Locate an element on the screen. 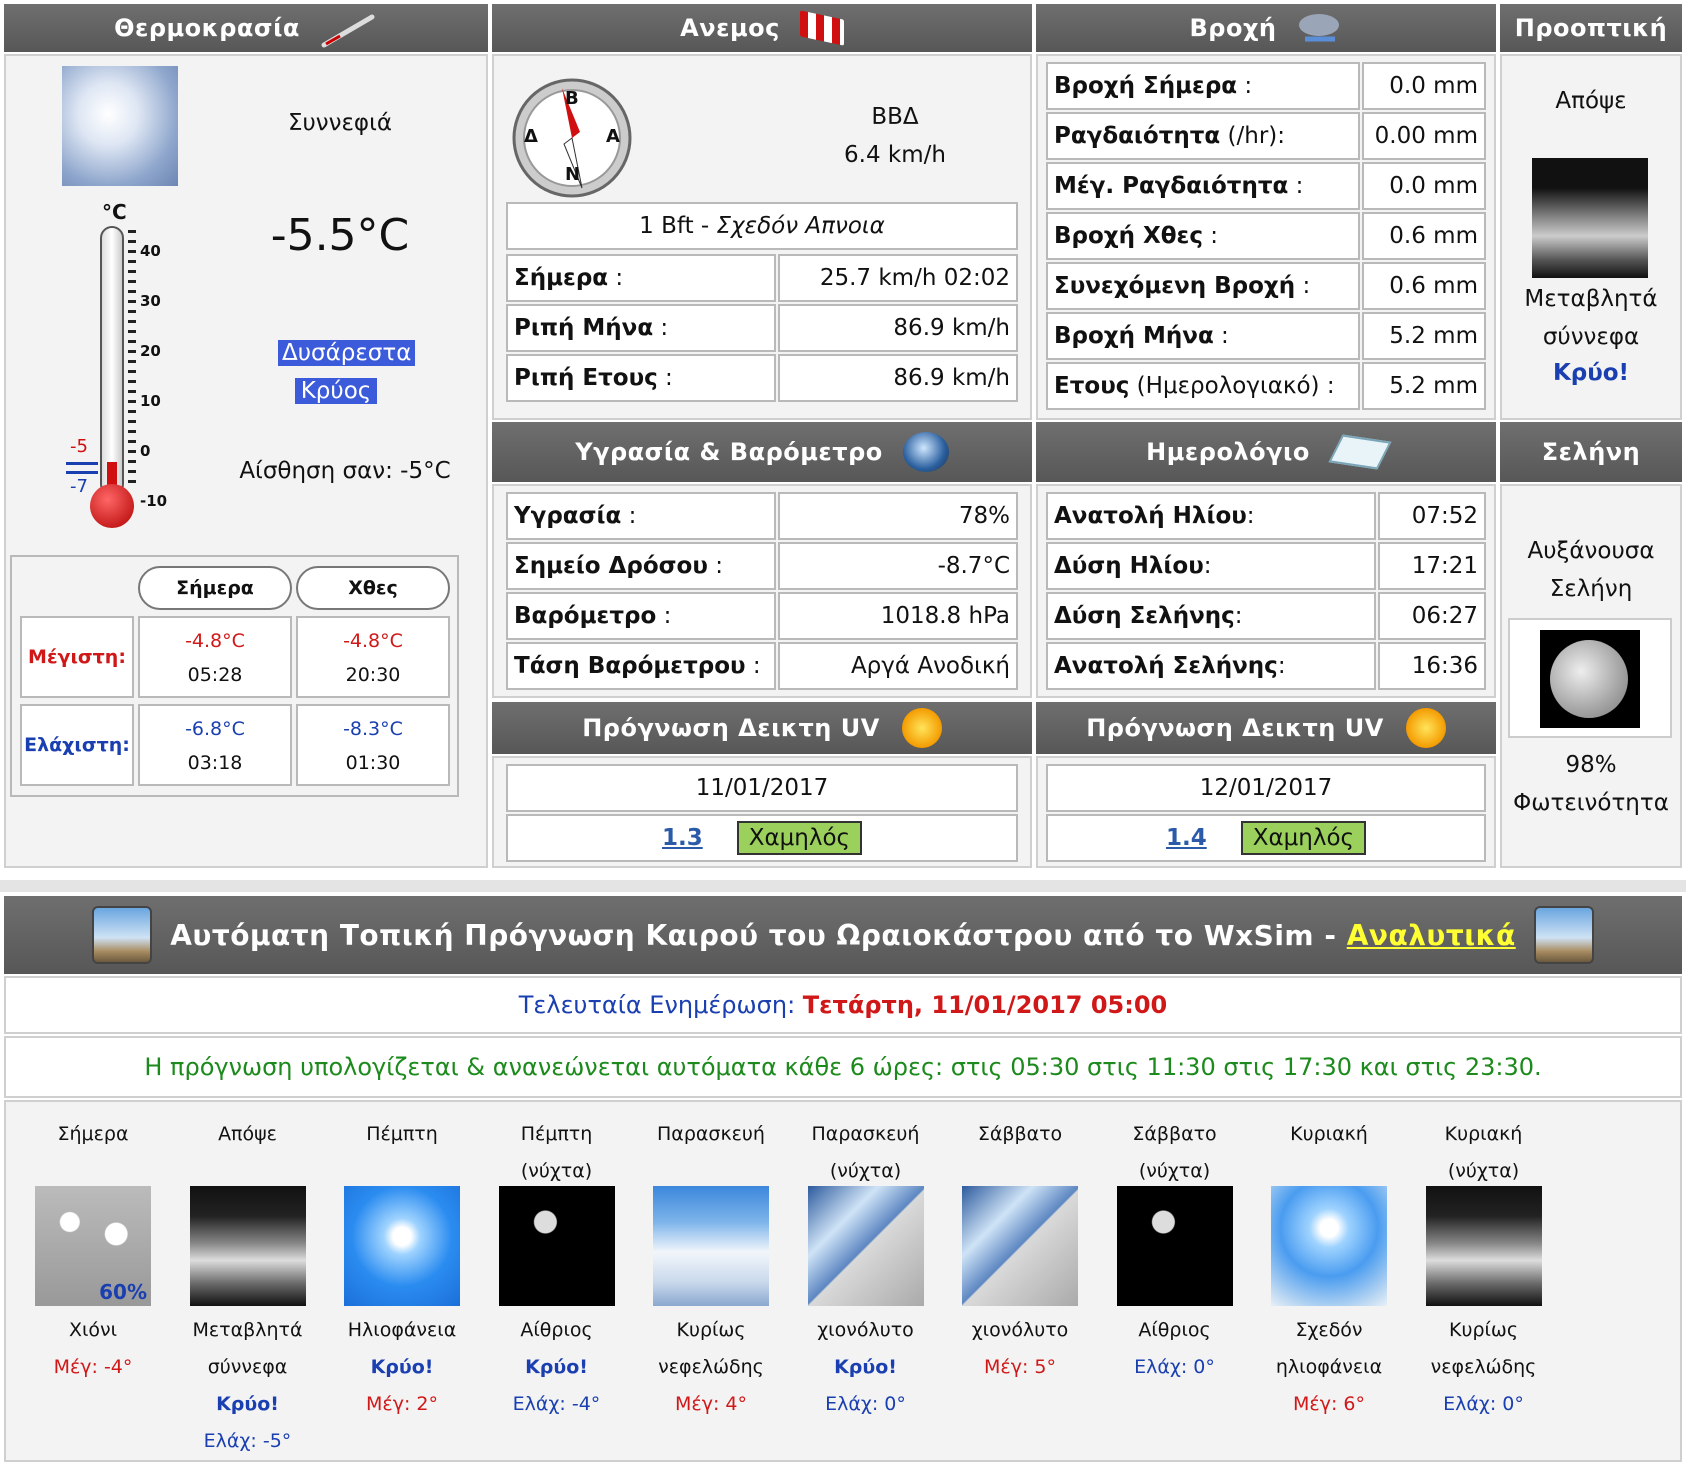 The width and height of the screenshot is (1686, 1462). beaufort-value: 1 Bft - is located at coordinates (678, 226).